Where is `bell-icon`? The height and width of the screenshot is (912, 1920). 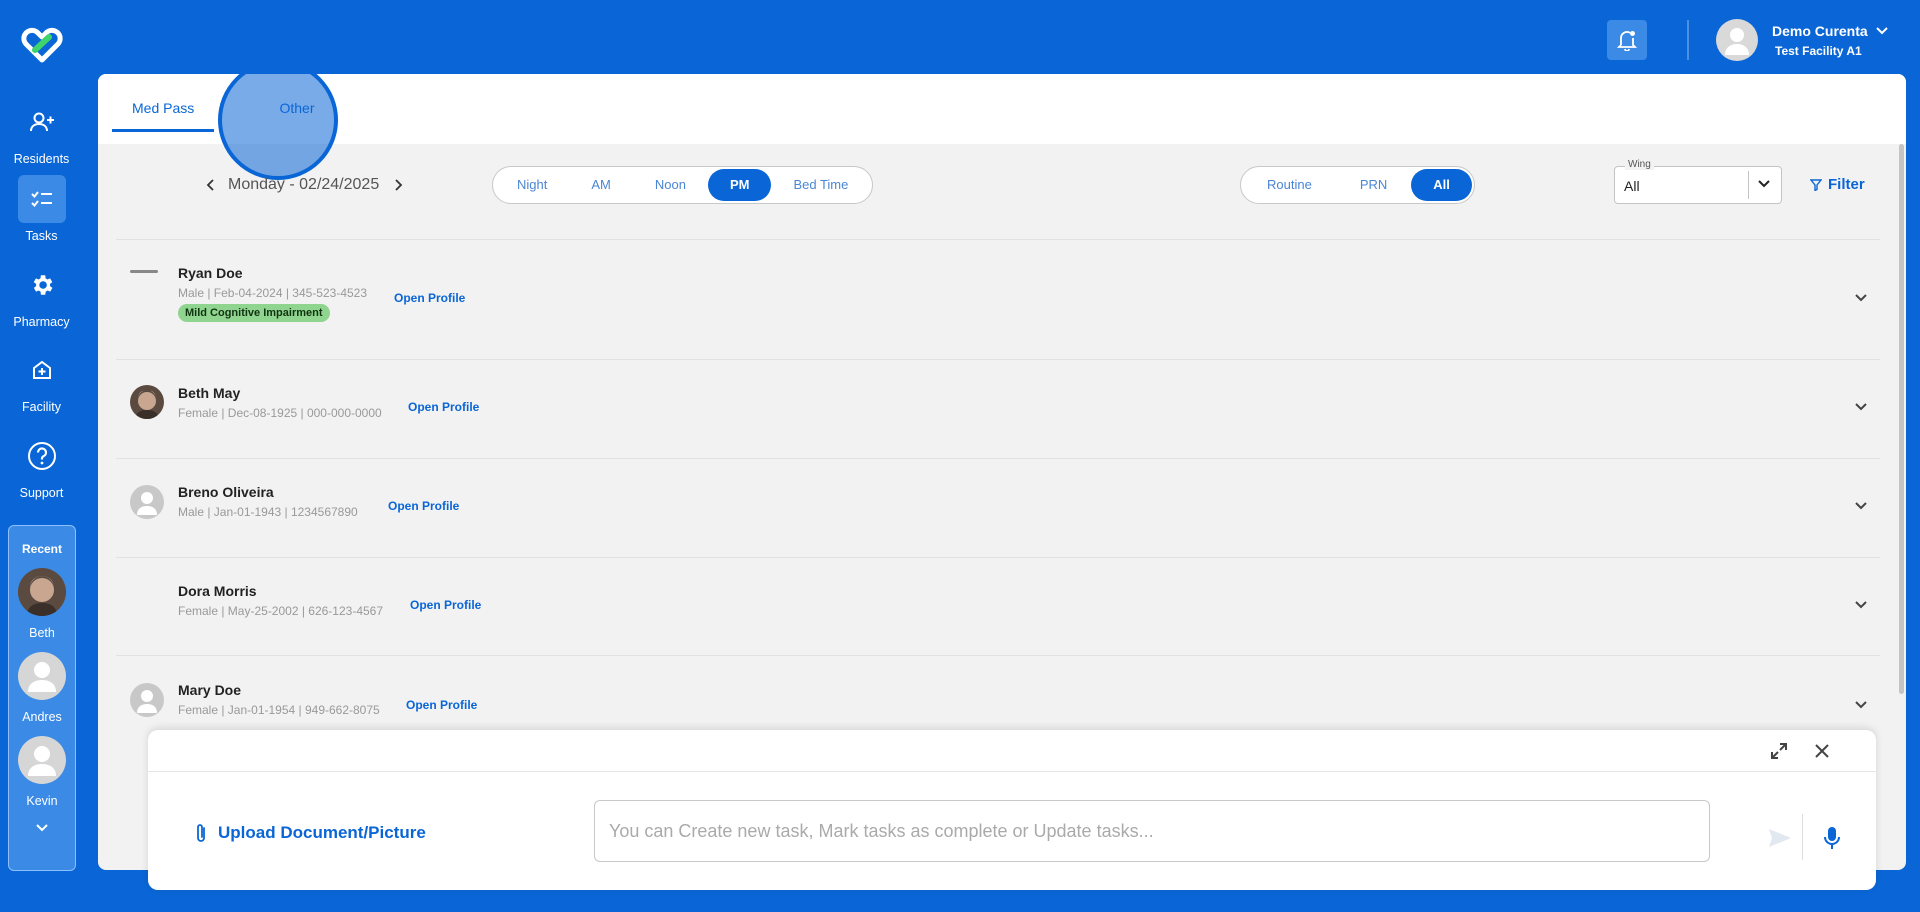
bell-icon is located at coordinates (1627, 40).